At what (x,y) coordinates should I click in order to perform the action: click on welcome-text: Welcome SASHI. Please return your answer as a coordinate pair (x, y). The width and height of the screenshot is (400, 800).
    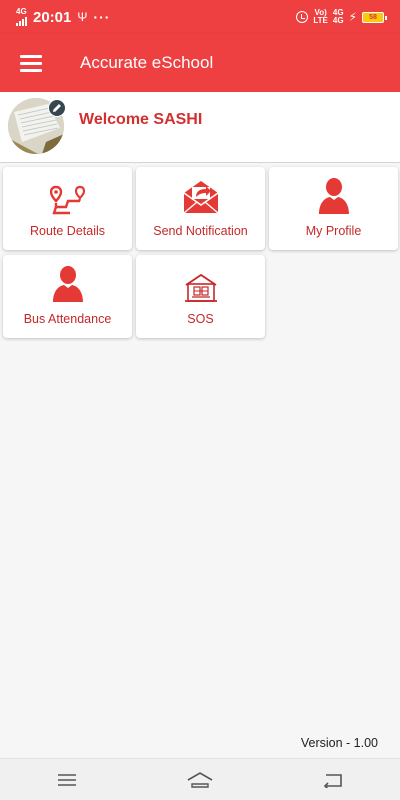
    Looking at the image, I should click on (141, 119).